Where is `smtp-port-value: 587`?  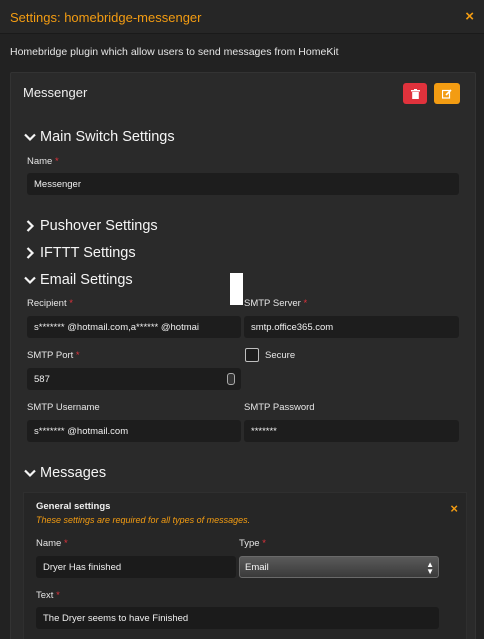 smtp-port-value: 587 is located at coordinates (42, 379).